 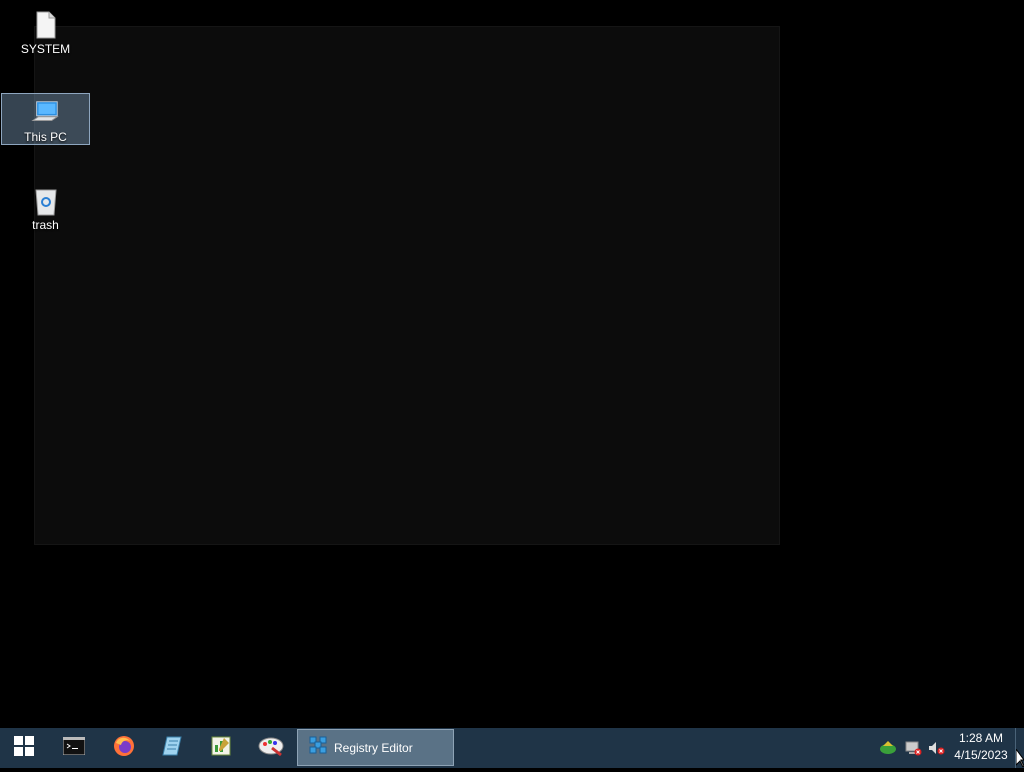 I want to click on command-prompt-icon, so click(x=74, y=748).